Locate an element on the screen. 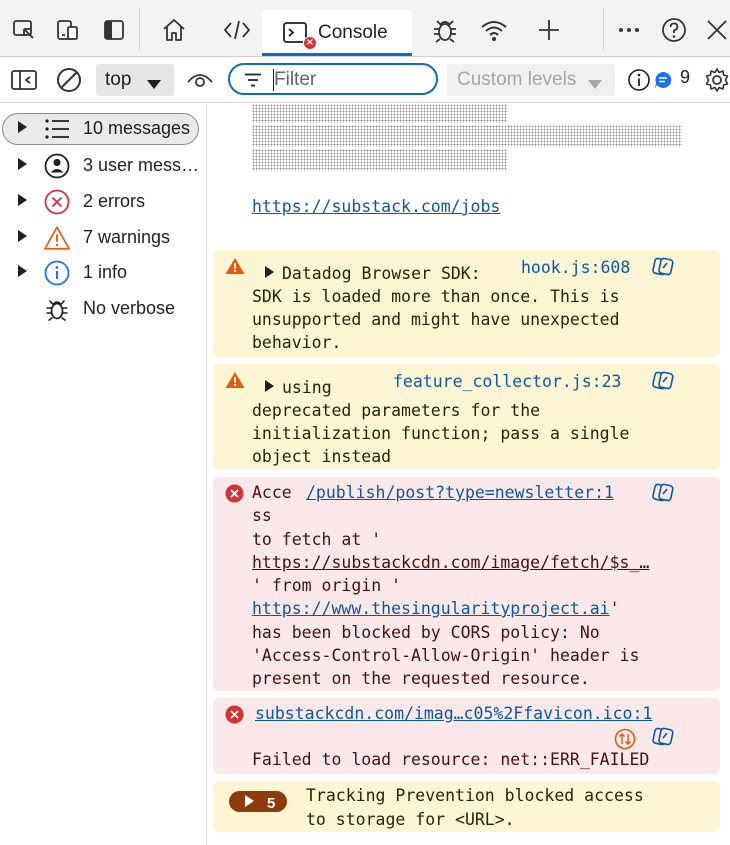 This screenshot has width=730, height=845. sidebar-item-errors: 2 errors is located at coordinates (103, 201).